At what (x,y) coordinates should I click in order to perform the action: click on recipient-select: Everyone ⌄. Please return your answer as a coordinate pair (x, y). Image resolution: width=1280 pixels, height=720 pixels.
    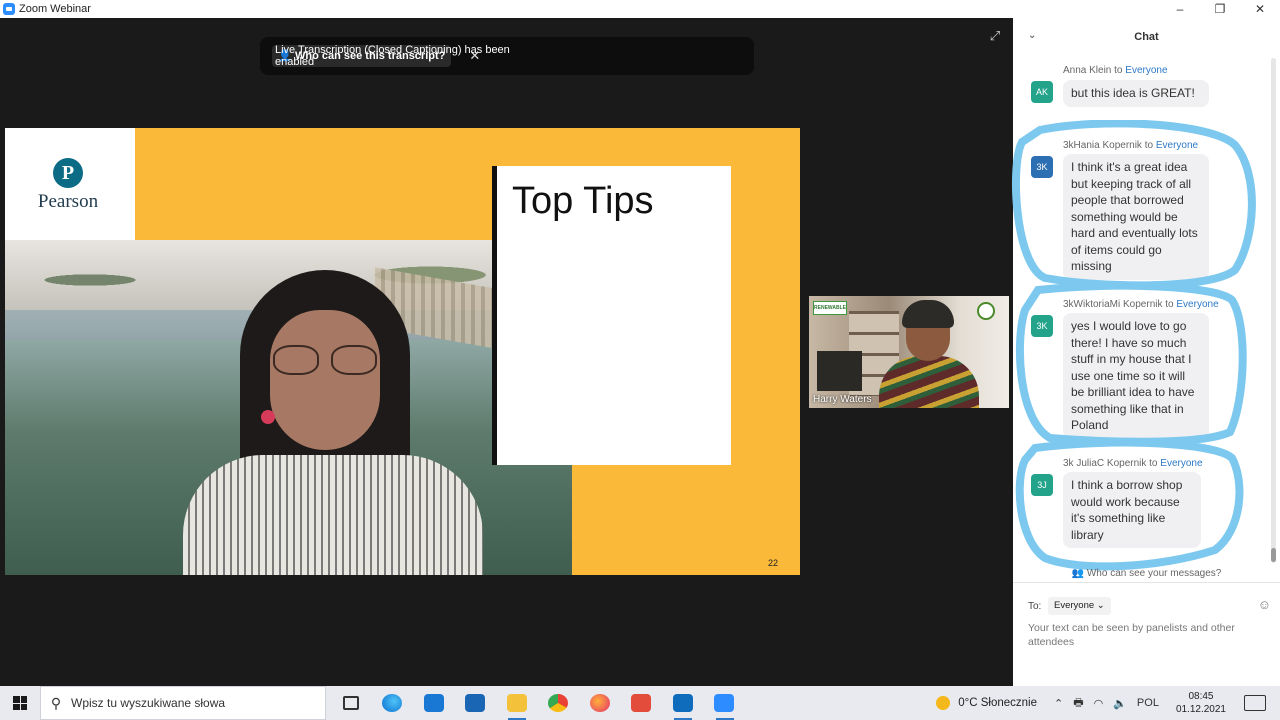
    Looking at the image, I should click on (1079, 606).